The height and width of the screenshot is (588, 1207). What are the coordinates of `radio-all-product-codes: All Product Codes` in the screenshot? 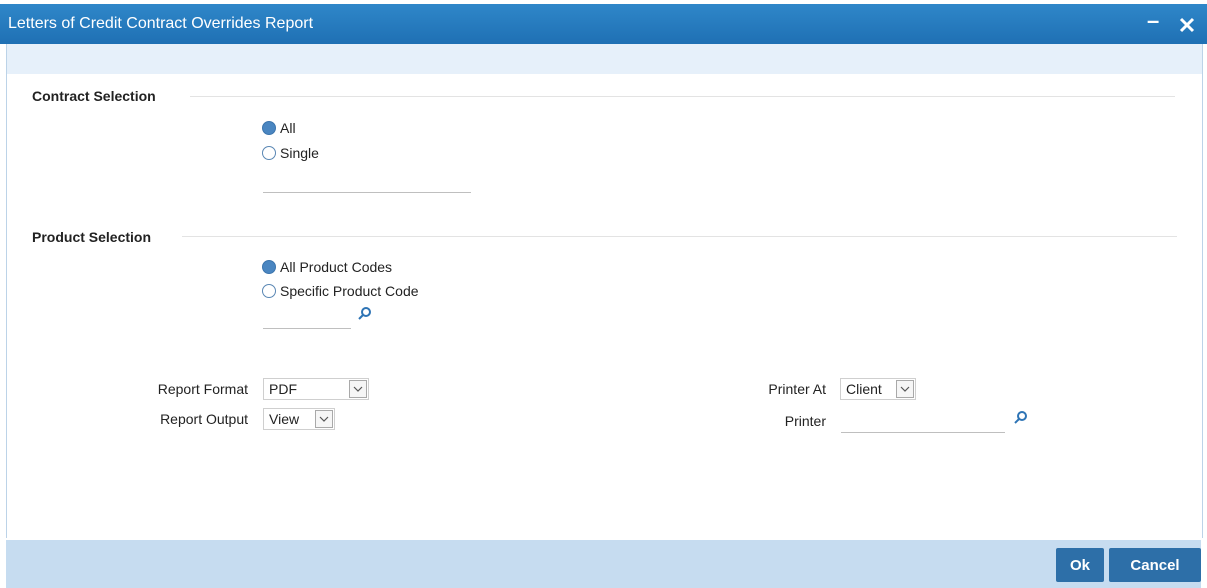 It's located at (327, 267).